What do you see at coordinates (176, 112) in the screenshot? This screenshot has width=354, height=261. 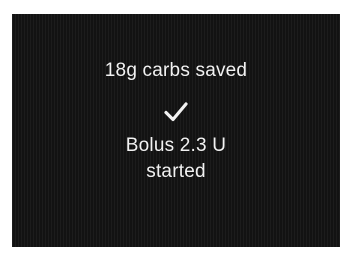 I see `checkmark-icon` at bounding box center [176, 112].